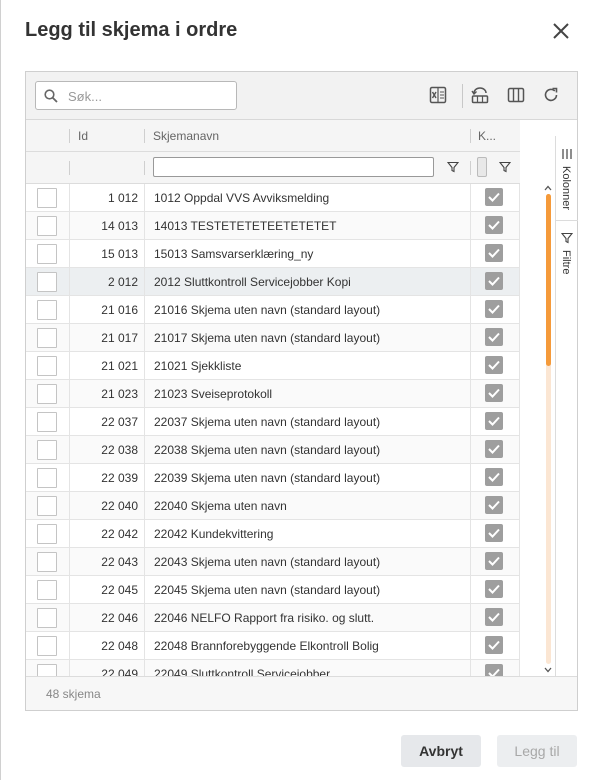 Image resolution: width=590 pixels, height=780 pixels. Describe the element at coordinates (505, 167) in the screenshot. I see `k-filter-funnel-icon` at that location.